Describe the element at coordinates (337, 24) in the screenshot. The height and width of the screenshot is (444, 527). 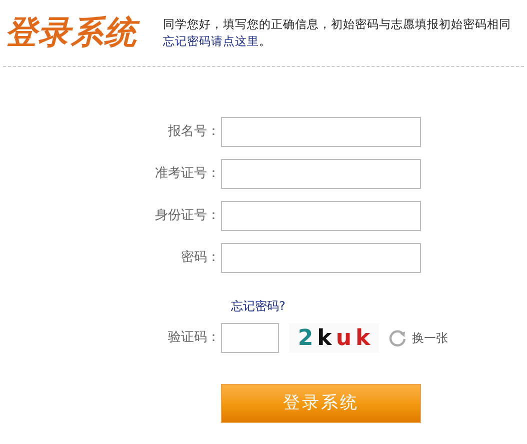
I see `notice-text: 同学您好，填写您的正确信息，初始密码与志愿填报初始密码相同` at that location.